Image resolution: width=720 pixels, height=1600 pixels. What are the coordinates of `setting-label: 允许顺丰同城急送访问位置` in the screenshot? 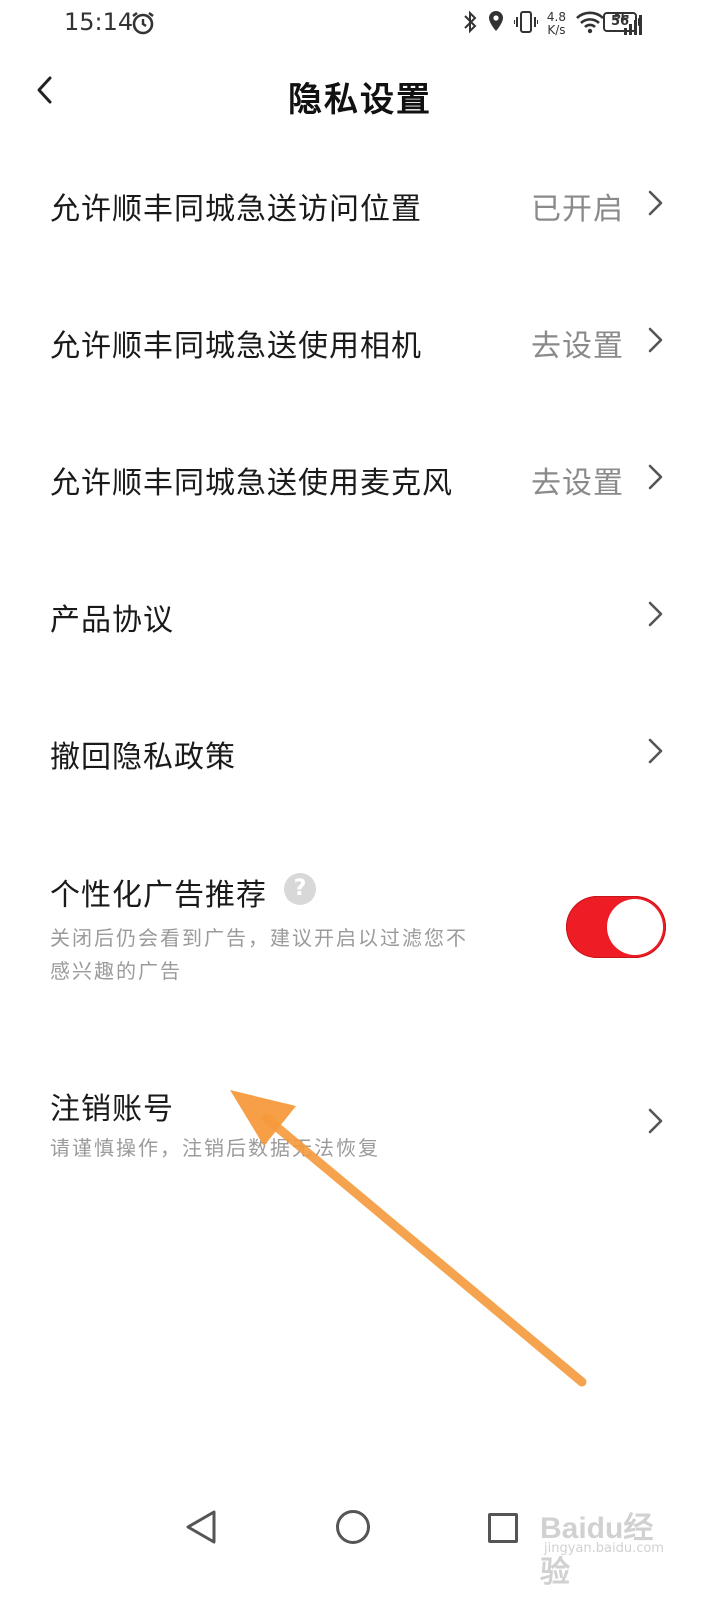 It's located at (236, 209).